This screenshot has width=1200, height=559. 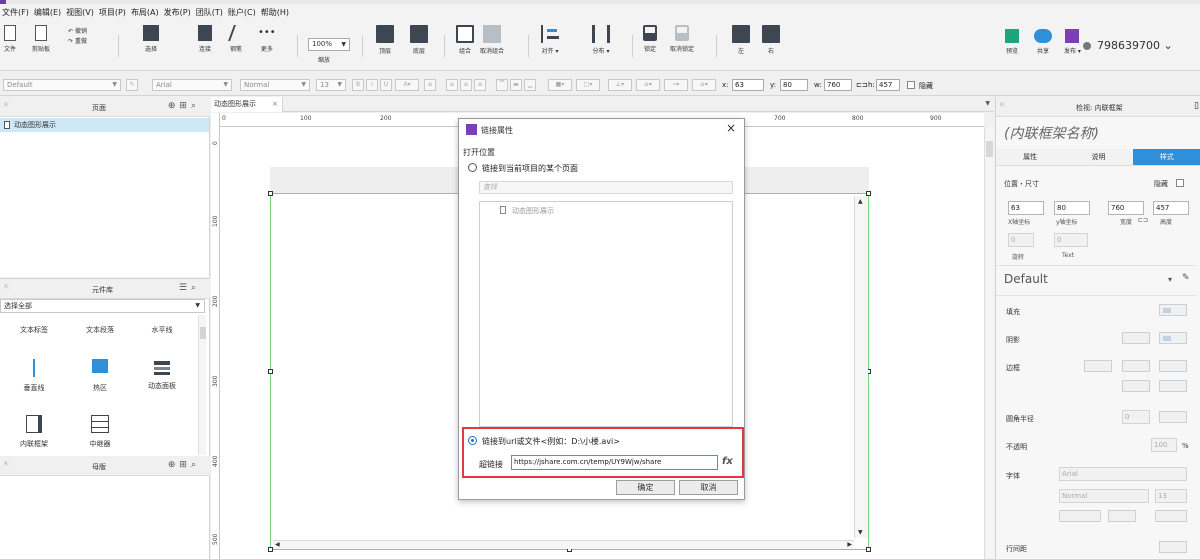 What do you see at coordinates (1136, 338) in the screenshot?
I see `outer-shadow-button` at bounding box center [1136, 338].